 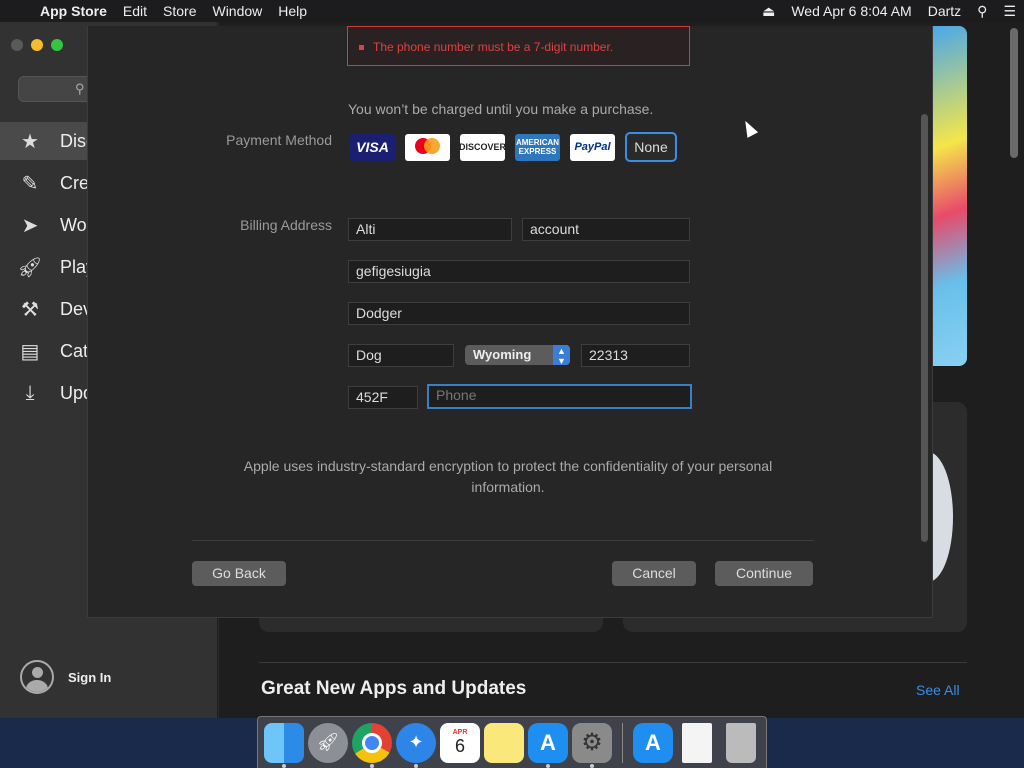 What do you see at coordinates (65, 677) in the screenshot?
I see `sign-in-button: Sign In` at bounding box center [65, 677].